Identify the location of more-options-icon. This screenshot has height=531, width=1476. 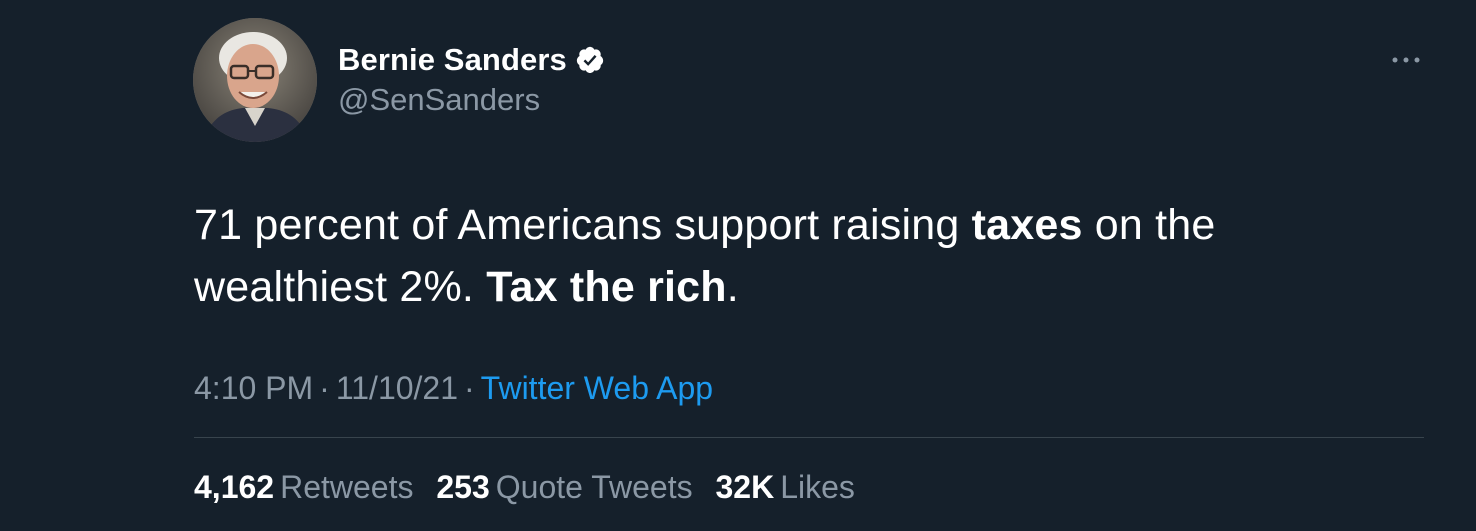
(1406, 60).